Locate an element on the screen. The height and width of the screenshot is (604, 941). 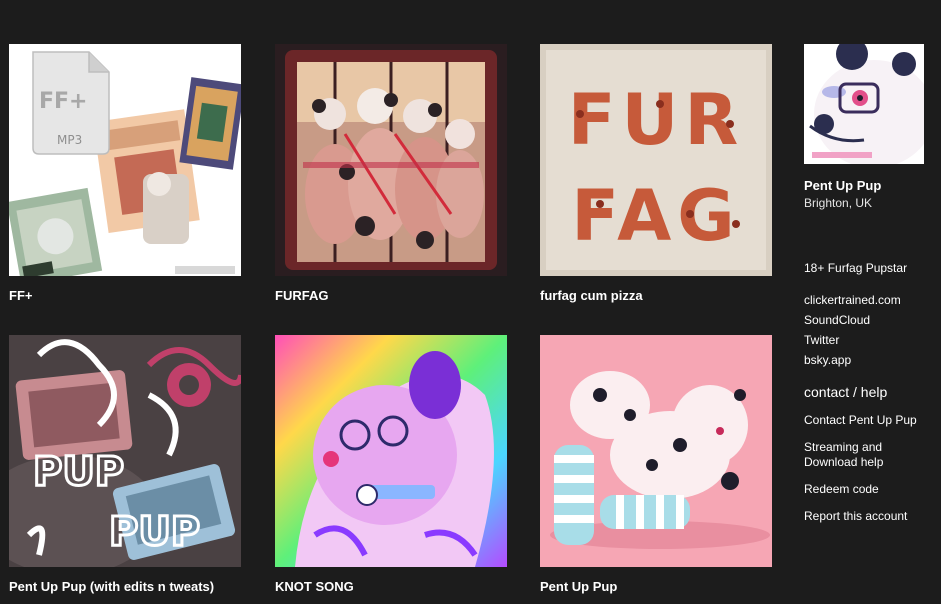
cover-text: FUR is located at coordinates (656, 120).